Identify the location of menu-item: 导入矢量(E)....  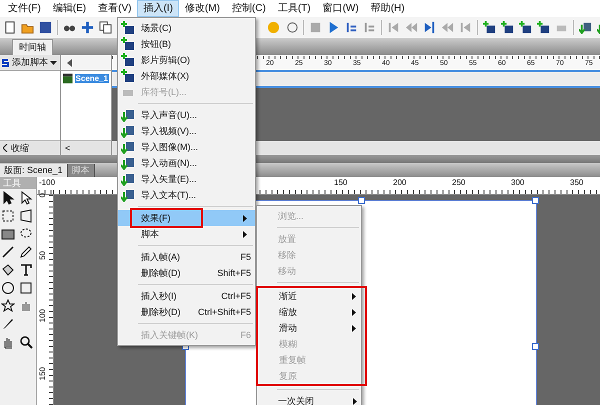
(186, 179).